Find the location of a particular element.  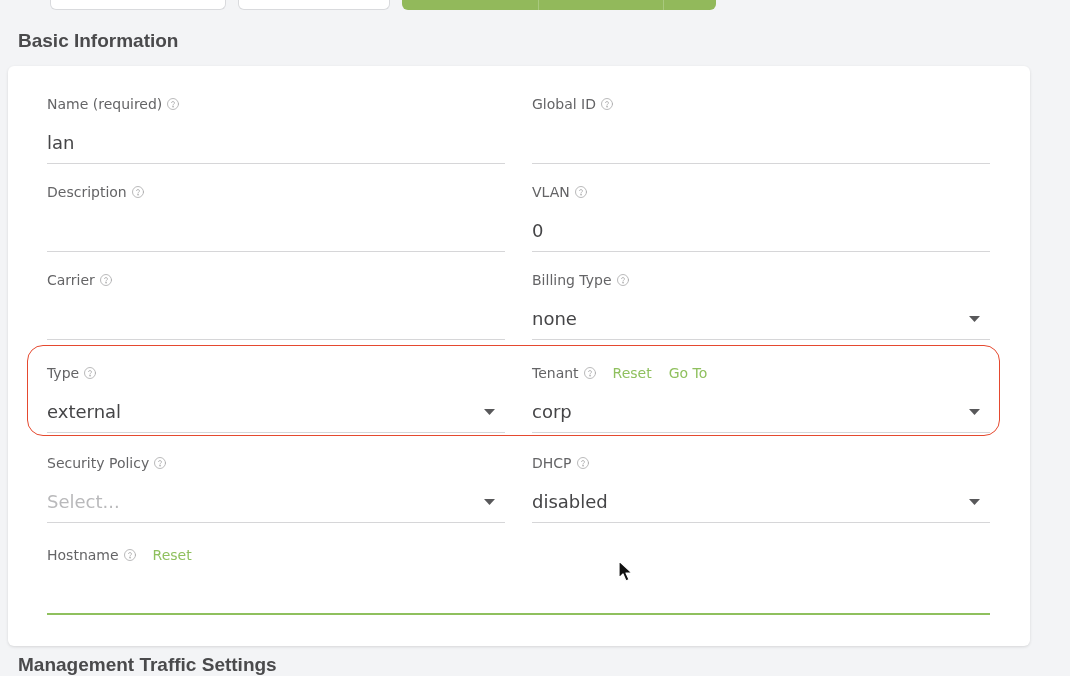

dropdown-field: corp is located at coordinates (761, 412).